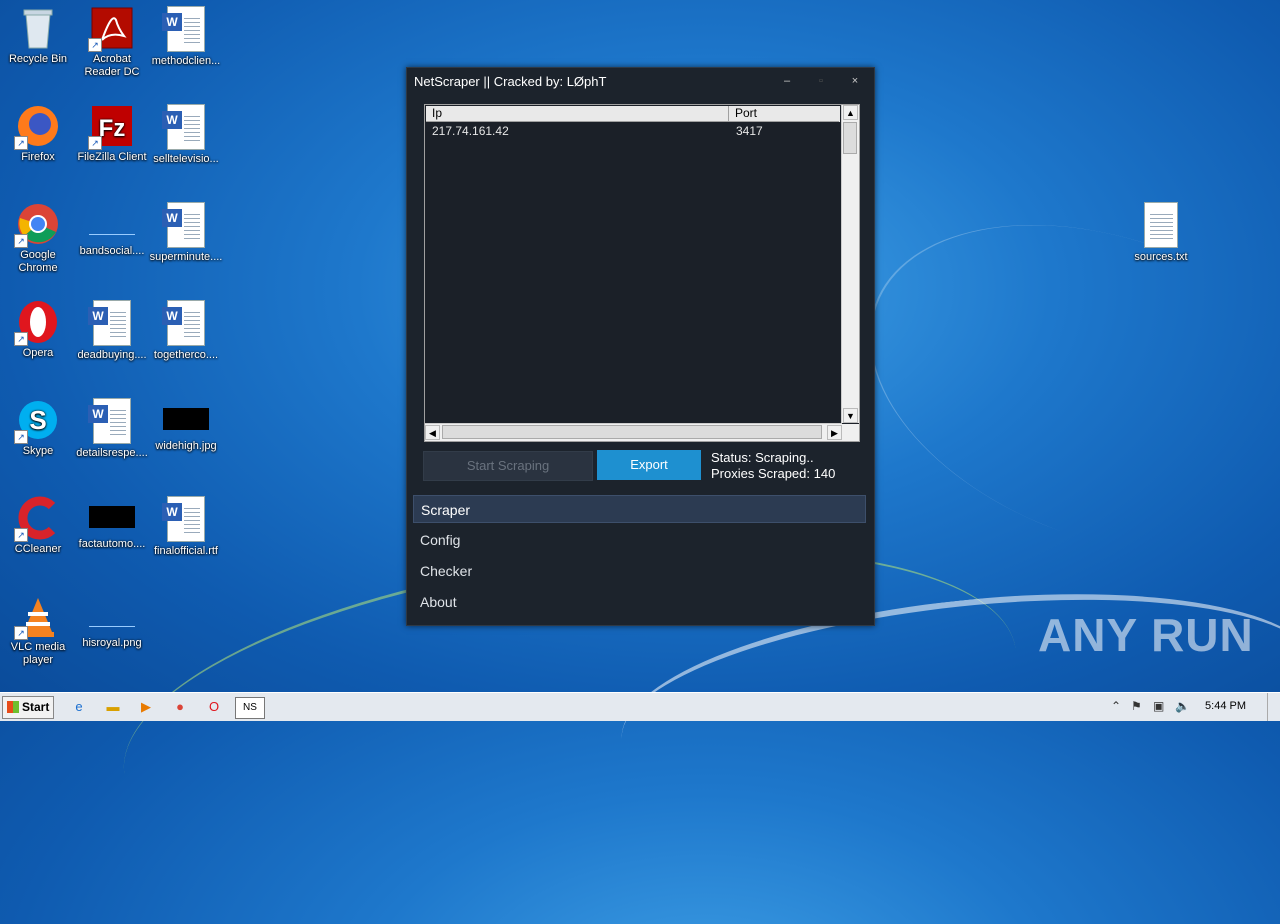 The width and height of the screenshot is (1280, 924). I want to click on maximize-icon: ▫, so click(821, 81).